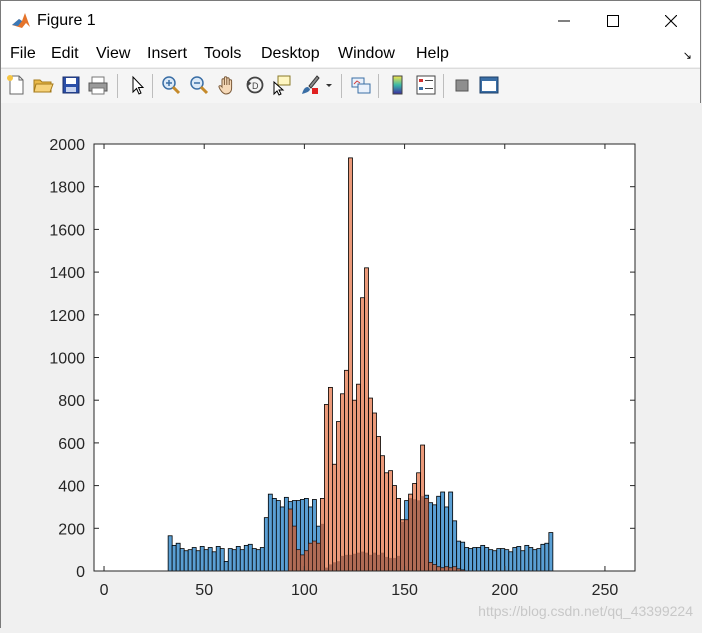  What do you see at coordinates (398, 85) in the screenshot?
I see `colorbar-icon` at bounding box center [398, 85].